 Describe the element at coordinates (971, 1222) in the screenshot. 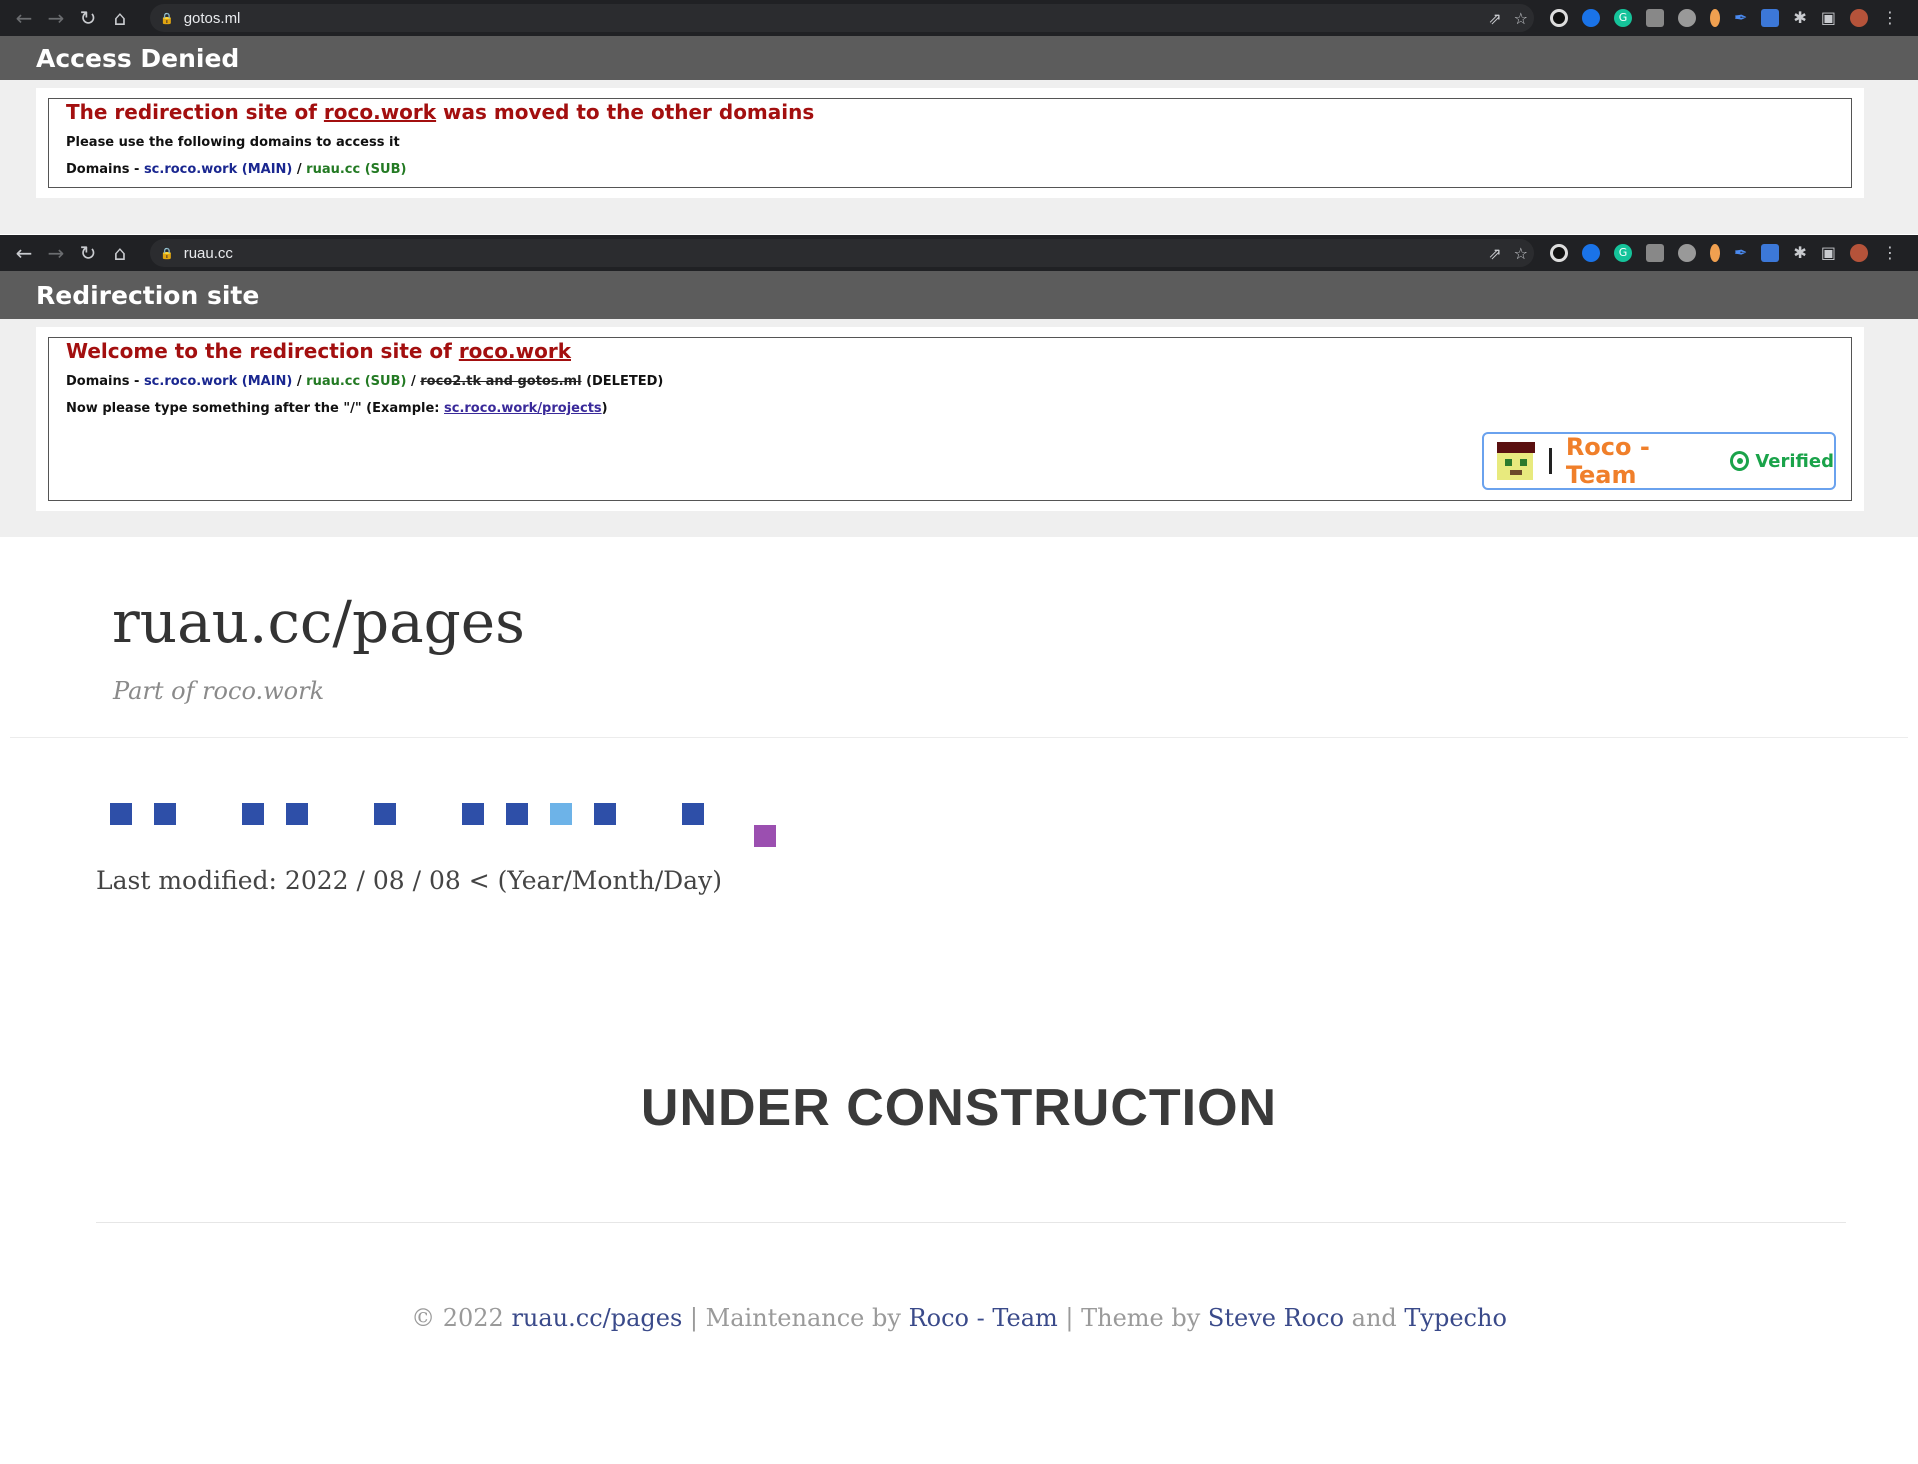

I see `footer-divider` at that location.